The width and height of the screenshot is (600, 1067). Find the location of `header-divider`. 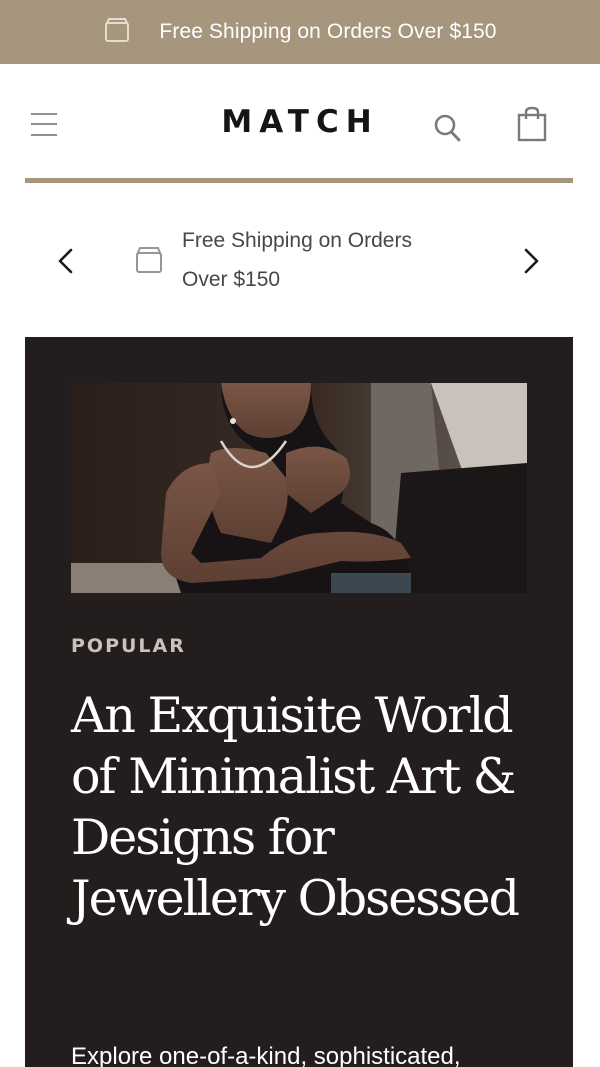

header-divider is located at coordinates (299, 180).